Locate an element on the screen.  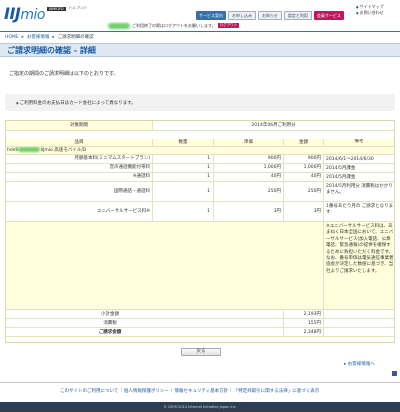
item-amount: 3円 is located at coordinates (304, 211).